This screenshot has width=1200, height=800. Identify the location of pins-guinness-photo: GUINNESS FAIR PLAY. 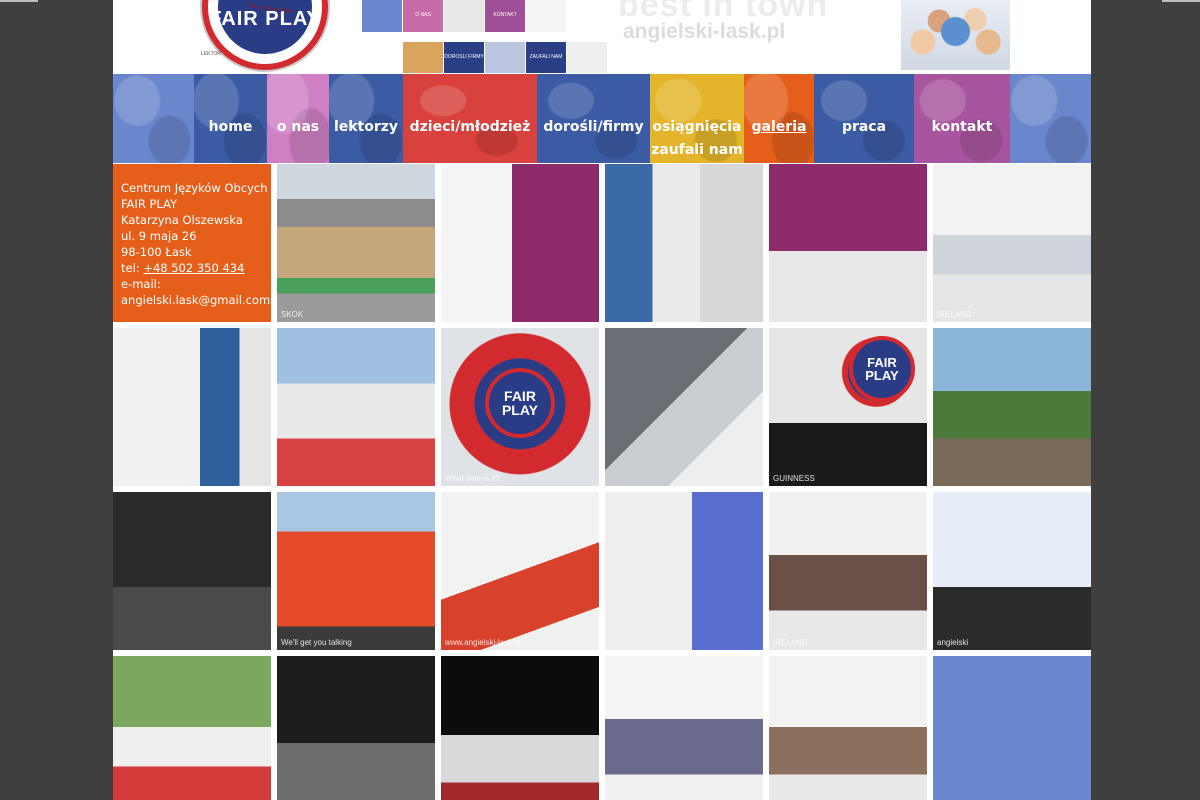
(848, 407).